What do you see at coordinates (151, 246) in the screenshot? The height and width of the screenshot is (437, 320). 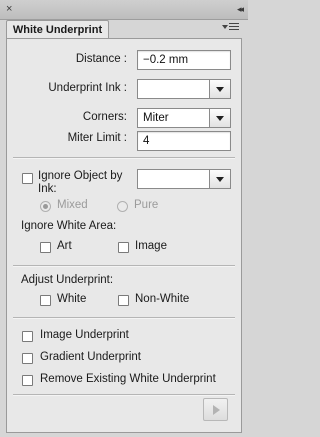 I see `ignore-image-label: Image` at bounding box center [151, 246].